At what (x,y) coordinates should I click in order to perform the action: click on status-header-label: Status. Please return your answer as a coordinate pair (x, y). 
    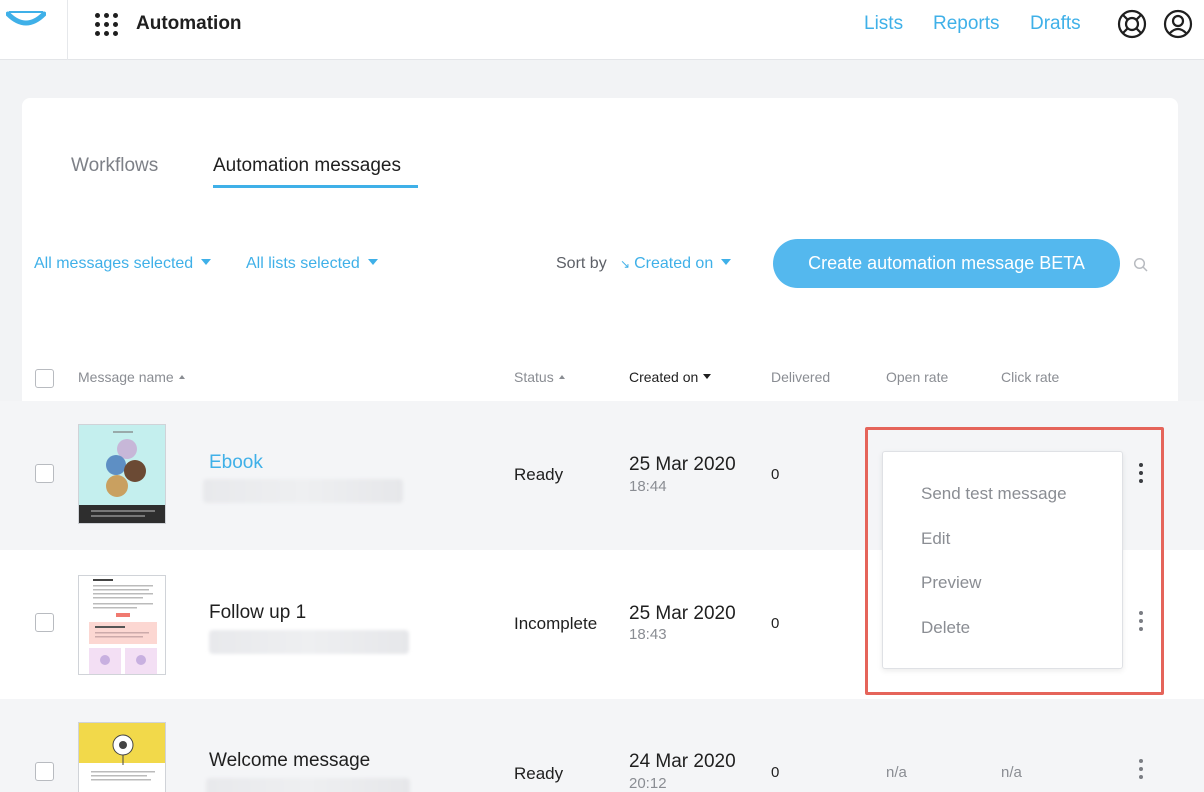
    Looking at the image, I should click on (534, 377).